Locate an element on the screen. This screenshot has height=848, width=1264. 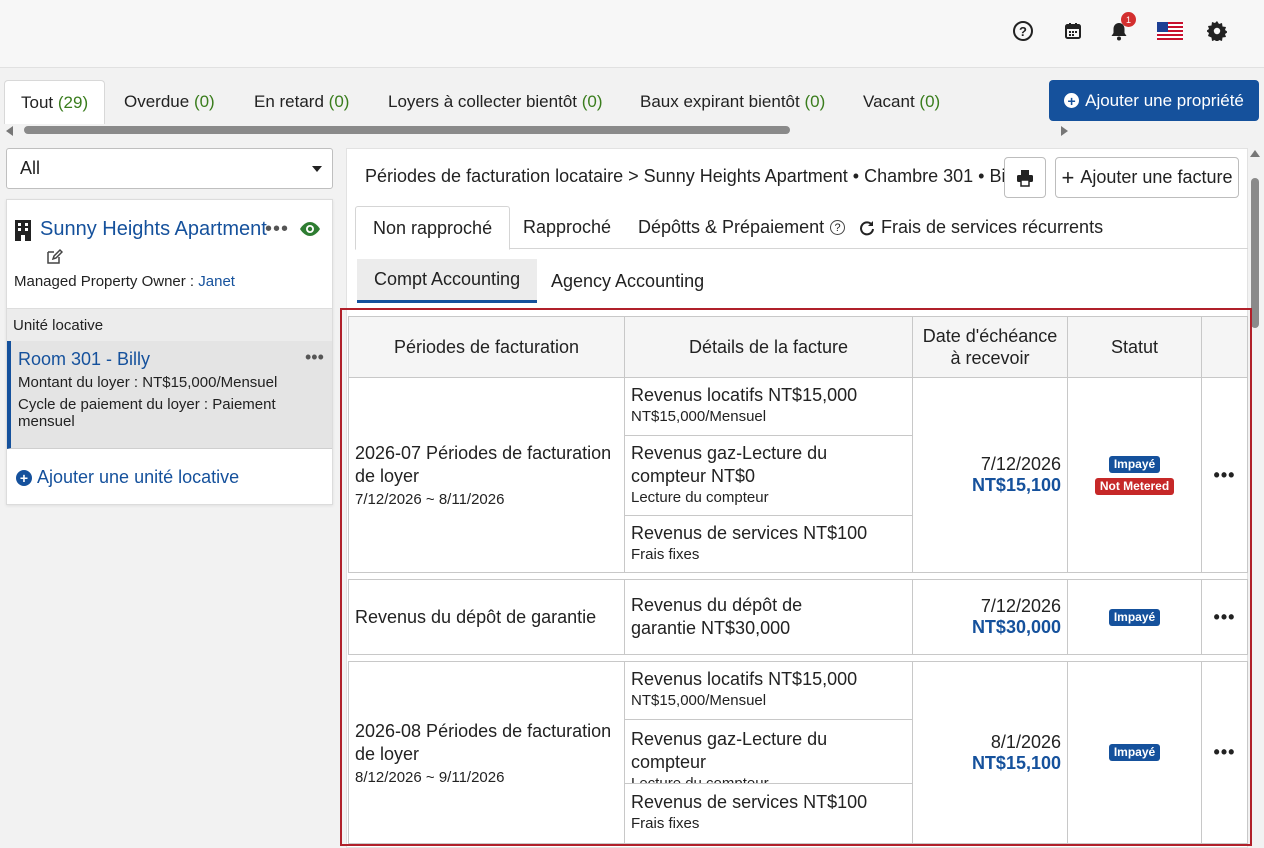
print-button is located at coordinates (1025, 177).